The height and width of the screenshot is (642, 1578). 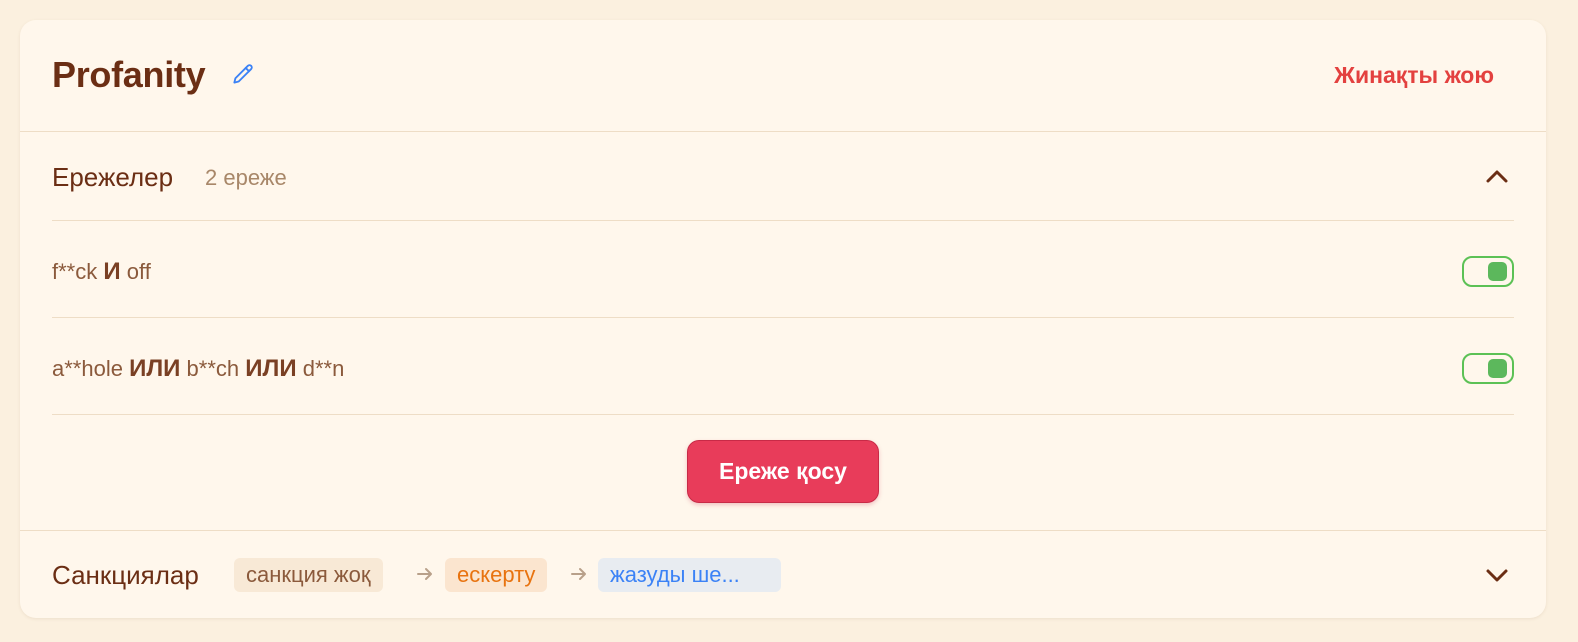 I want to click on rule-row: a**hole ИЛИ b**ch ИЛИ d**n, so click(x=783, y=366).